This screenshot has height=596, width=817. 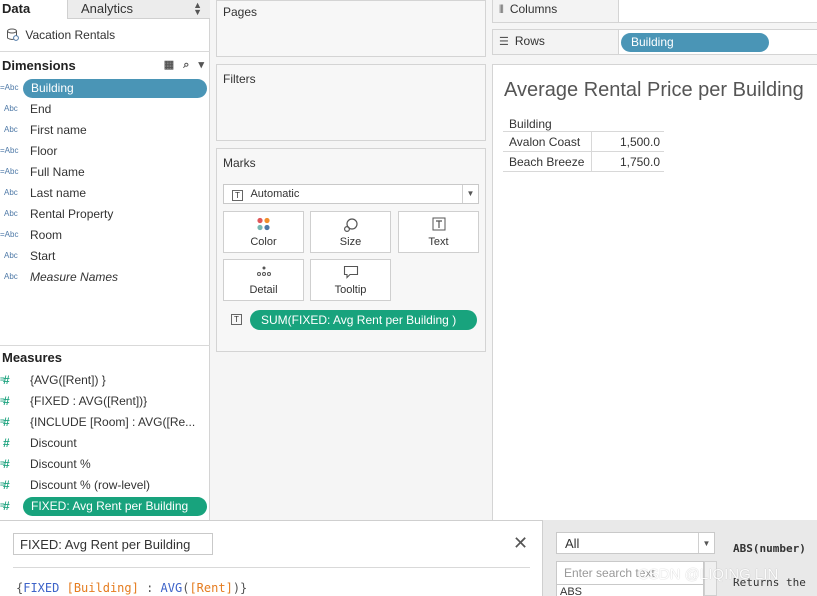 What do you see at coordinates (39, 65) in the screenshot?
I see `dimensions-title: Dimensions` at bounding box center [39, 65].